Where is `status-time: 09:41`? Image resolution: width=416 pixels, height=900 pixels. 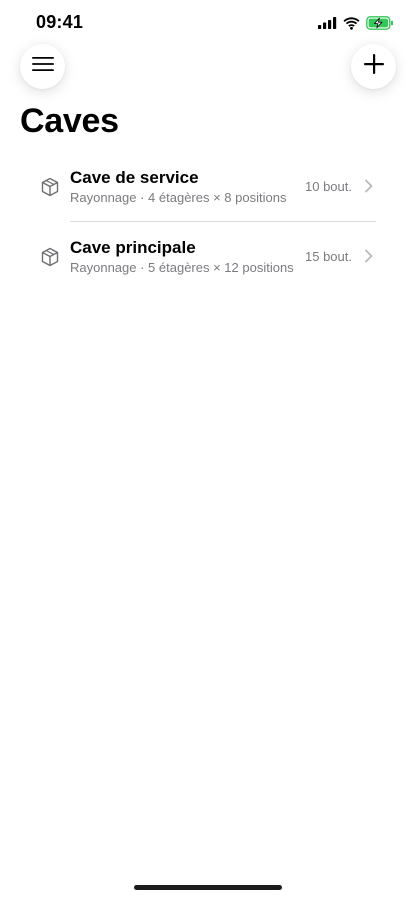 status-time: 09:41 is located at coordinates (60, 22).